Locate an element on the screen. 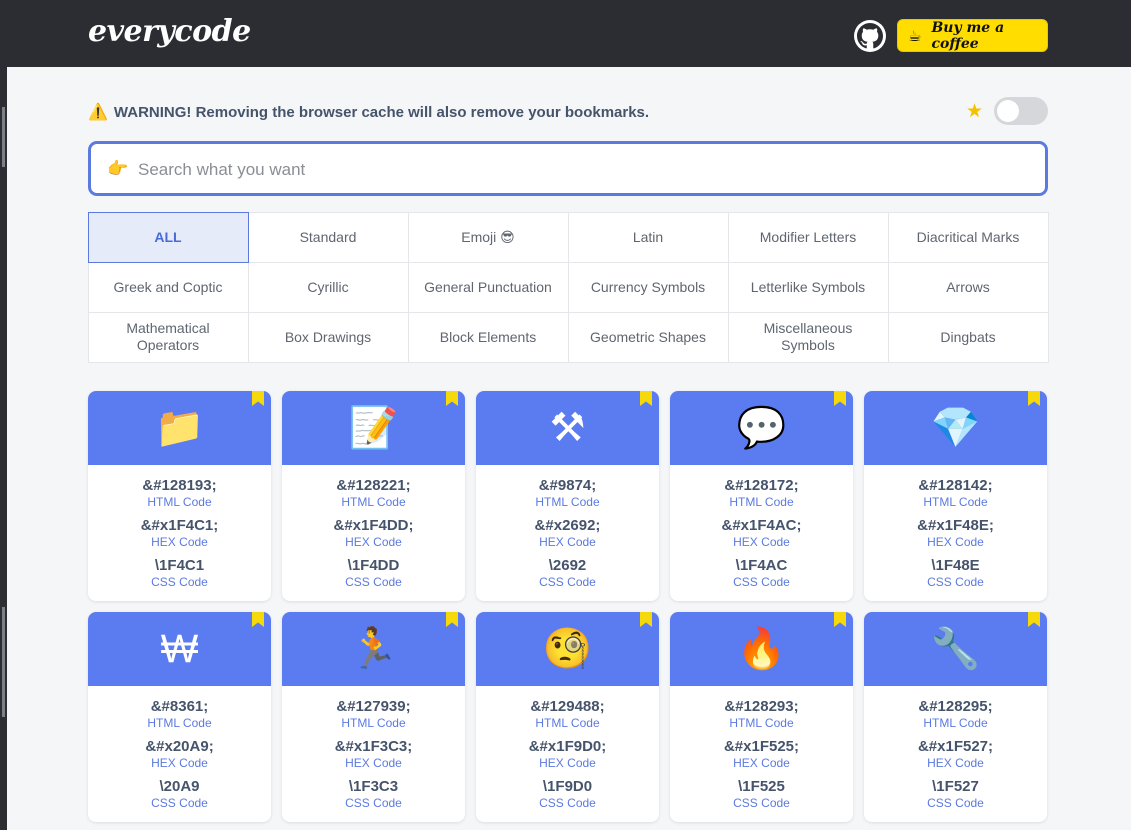 The width and height of the screenshot is (1131, 830). category-tab: Letterlike Symbols is located at coordinates (808, 287).